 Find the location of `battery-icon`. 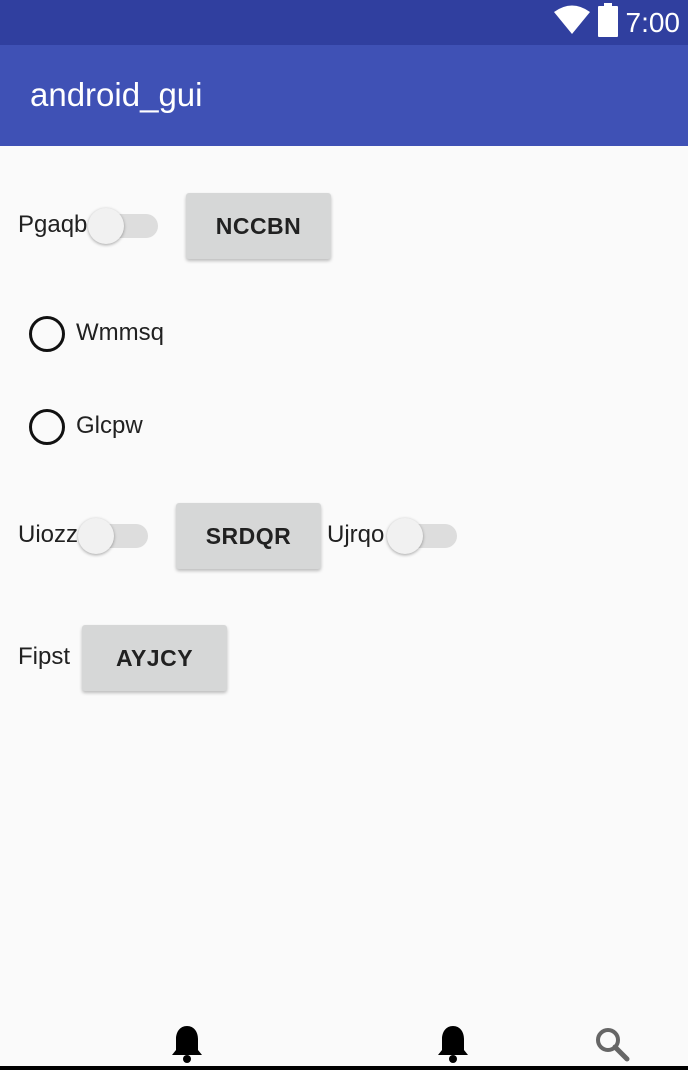

battery-icon is located at coordinates (607, 22).